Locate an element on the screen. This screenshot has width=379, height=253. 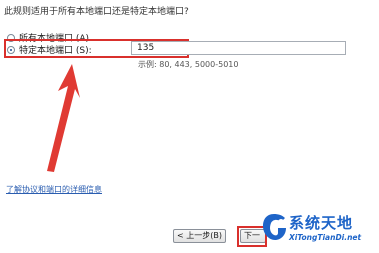
watermark-url: XiTongTianDi.net is located at coordinates (325, 237).